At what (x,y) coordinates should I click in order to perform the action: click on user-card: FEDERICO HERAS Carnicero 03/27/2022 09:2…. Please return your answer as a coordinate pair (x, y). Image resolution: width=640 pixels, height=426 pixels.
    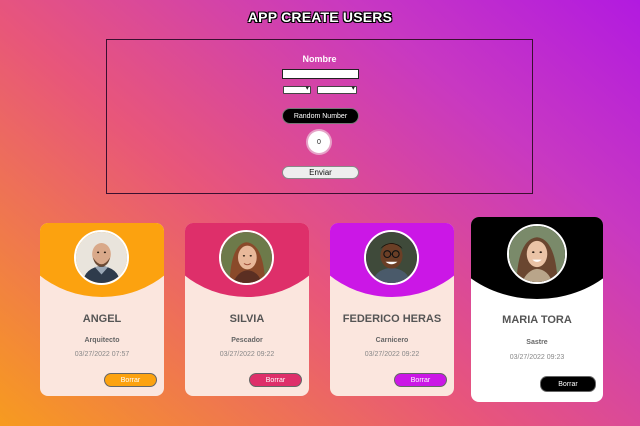
    Looking at the image, I should click on (392, 309).